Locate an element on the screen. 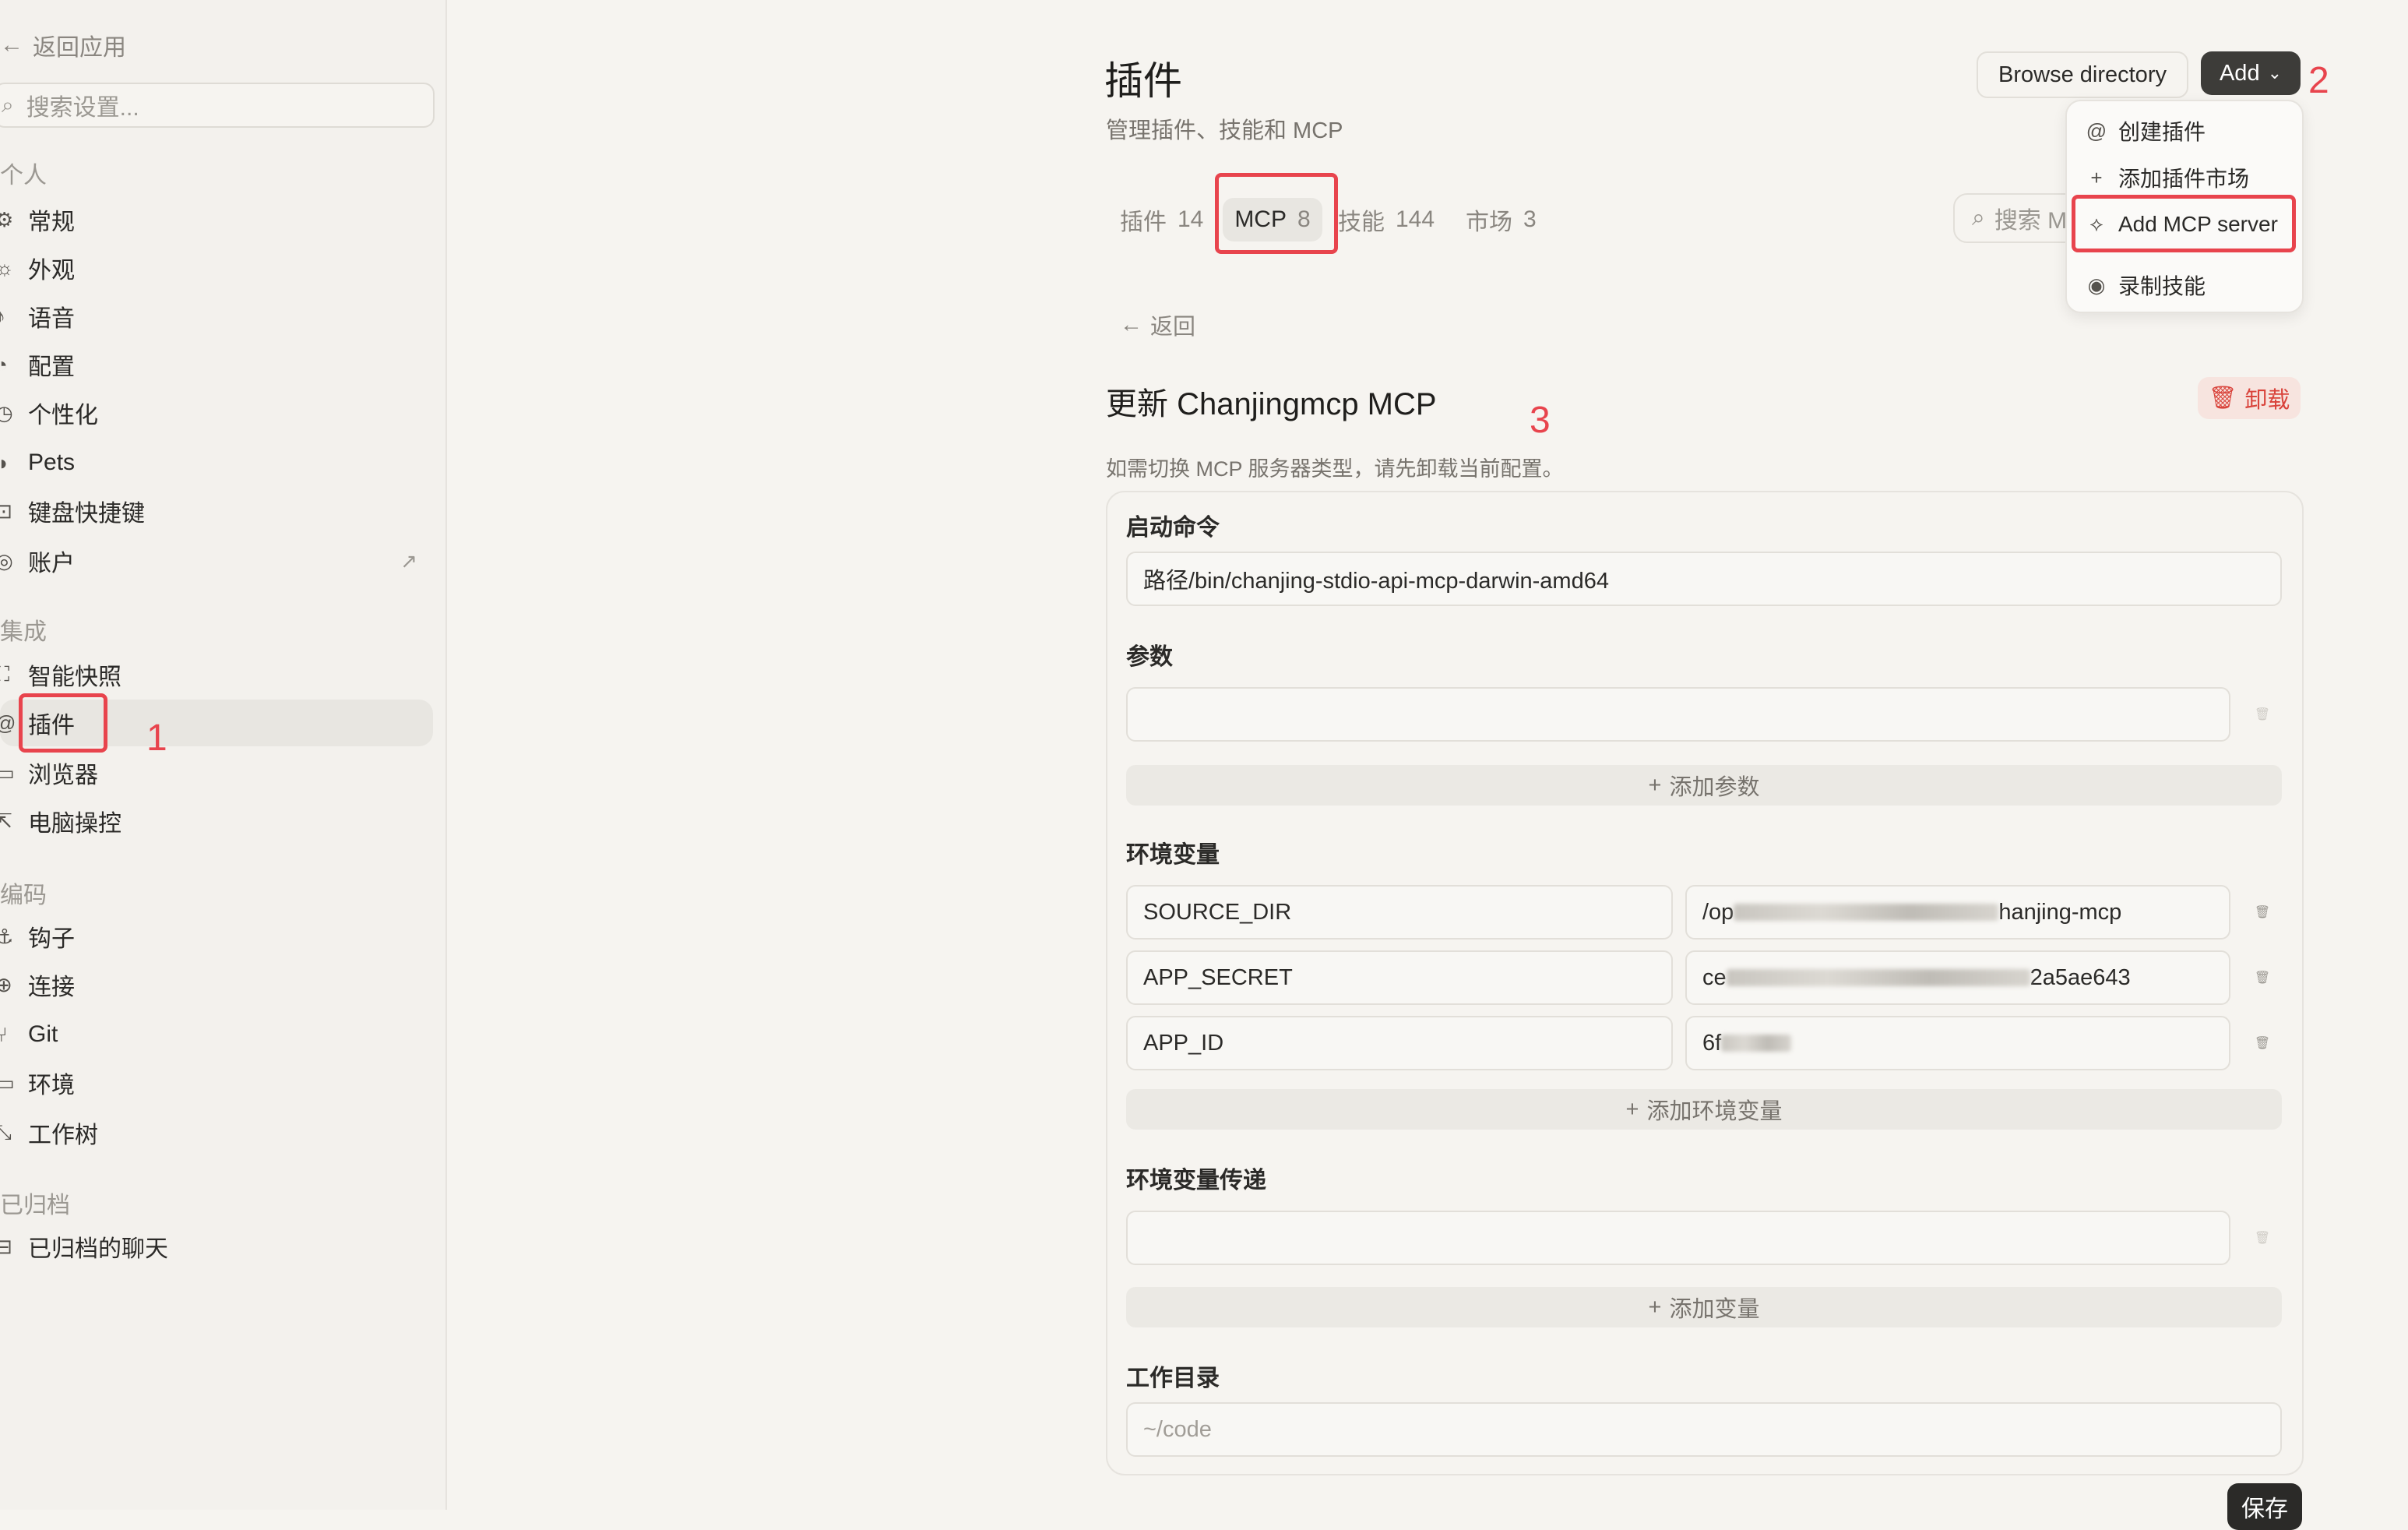  uninstall-button: 🗑 卸载 is located at coordinates (2249, 398).